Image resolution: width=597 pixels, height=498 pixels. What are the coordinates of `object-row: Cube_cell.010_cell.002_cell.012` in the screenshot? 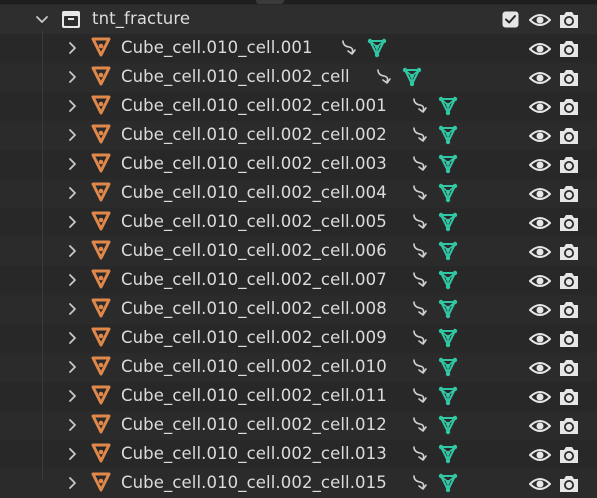 It's located at (298, 425).